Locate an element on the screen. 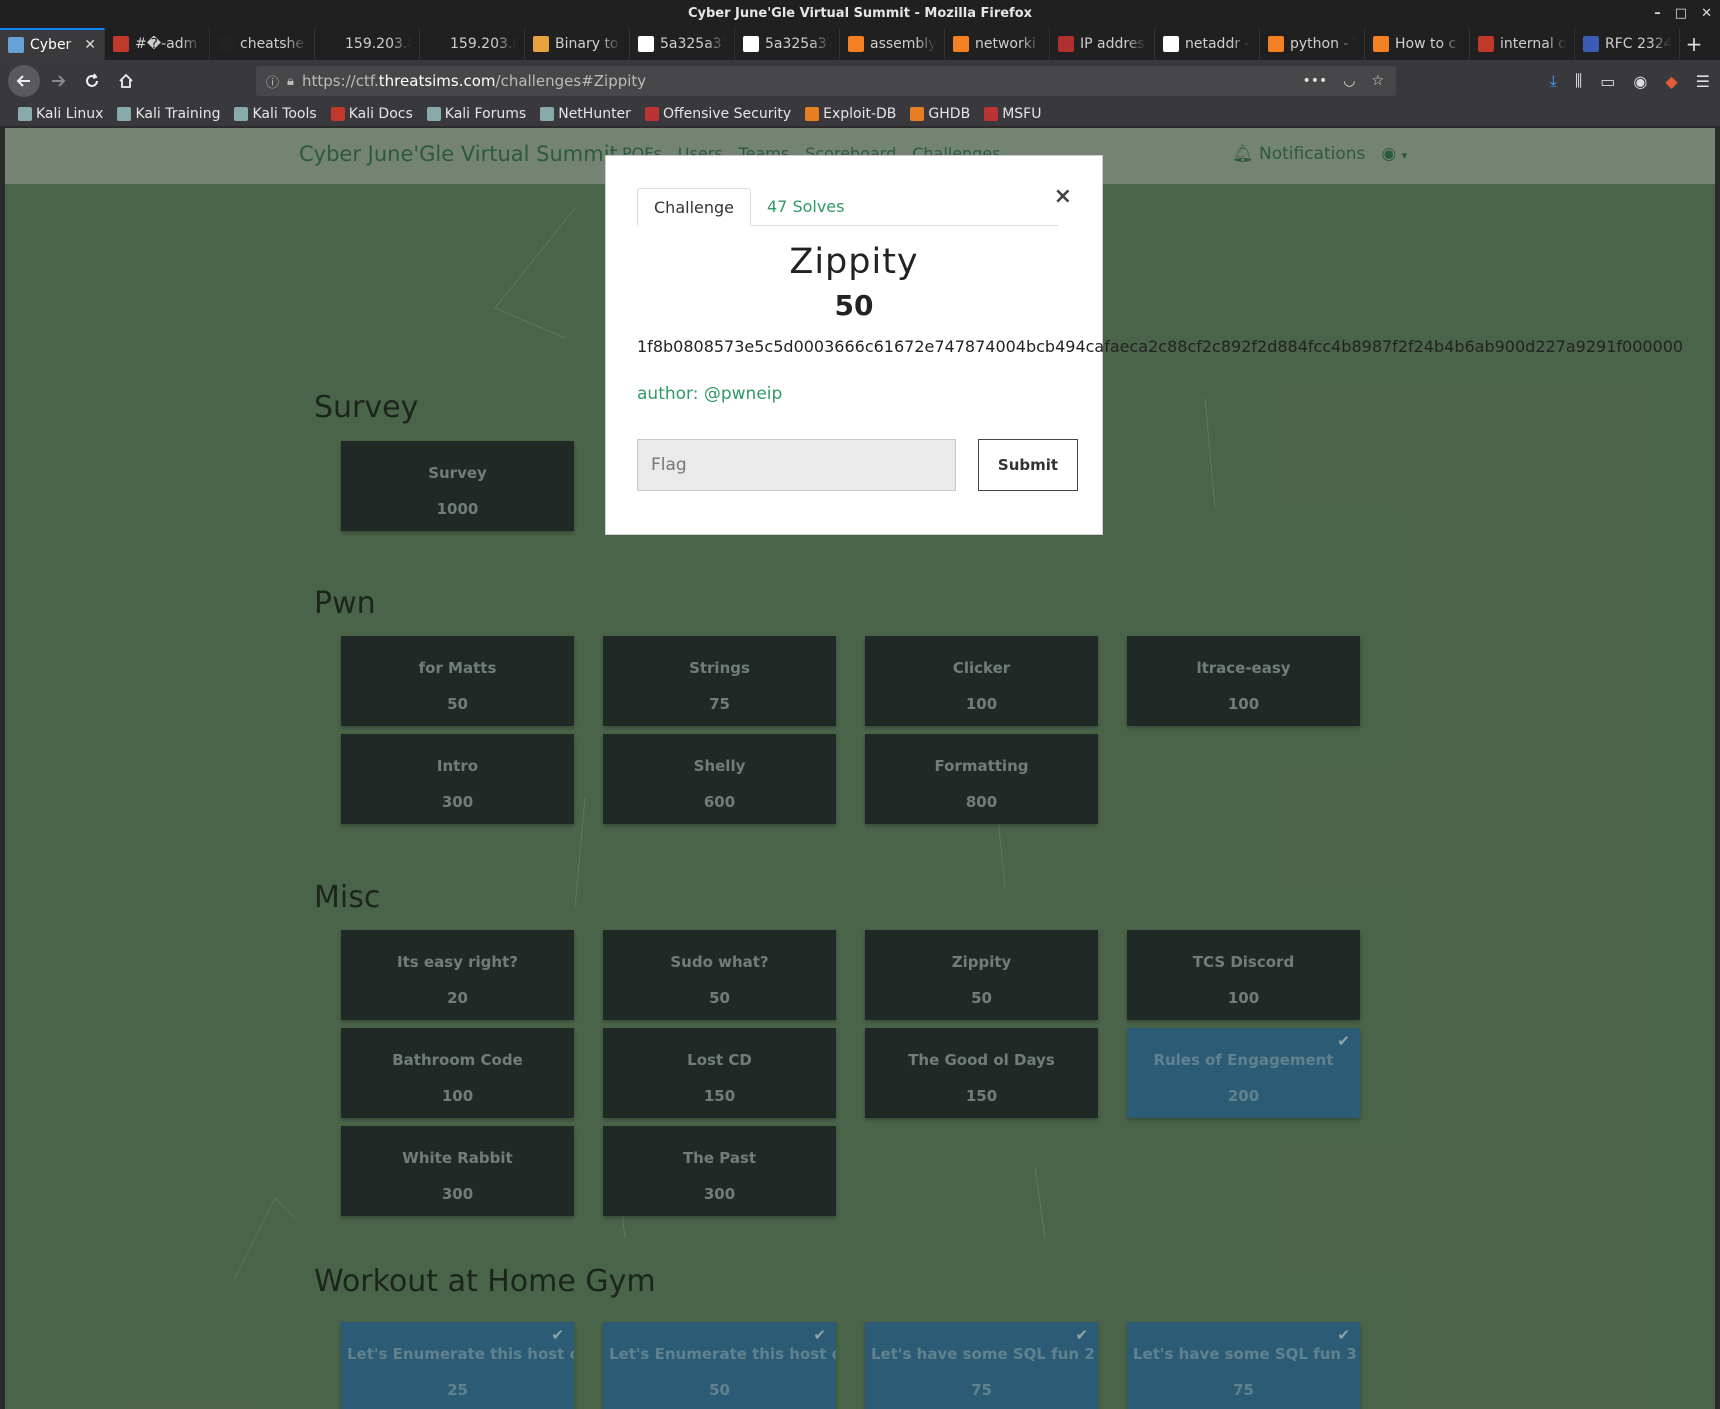 Image resolution: width=1720 pixels, height=1409 pixels. bookmark-item: Offensive Security is located at coordinates (718, 114).